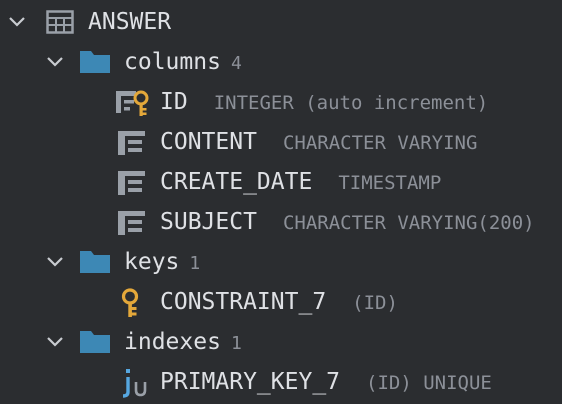  Describe the element at coordinates (172, 342) in the screenshot. I see `folder-label: indexes` at that location.